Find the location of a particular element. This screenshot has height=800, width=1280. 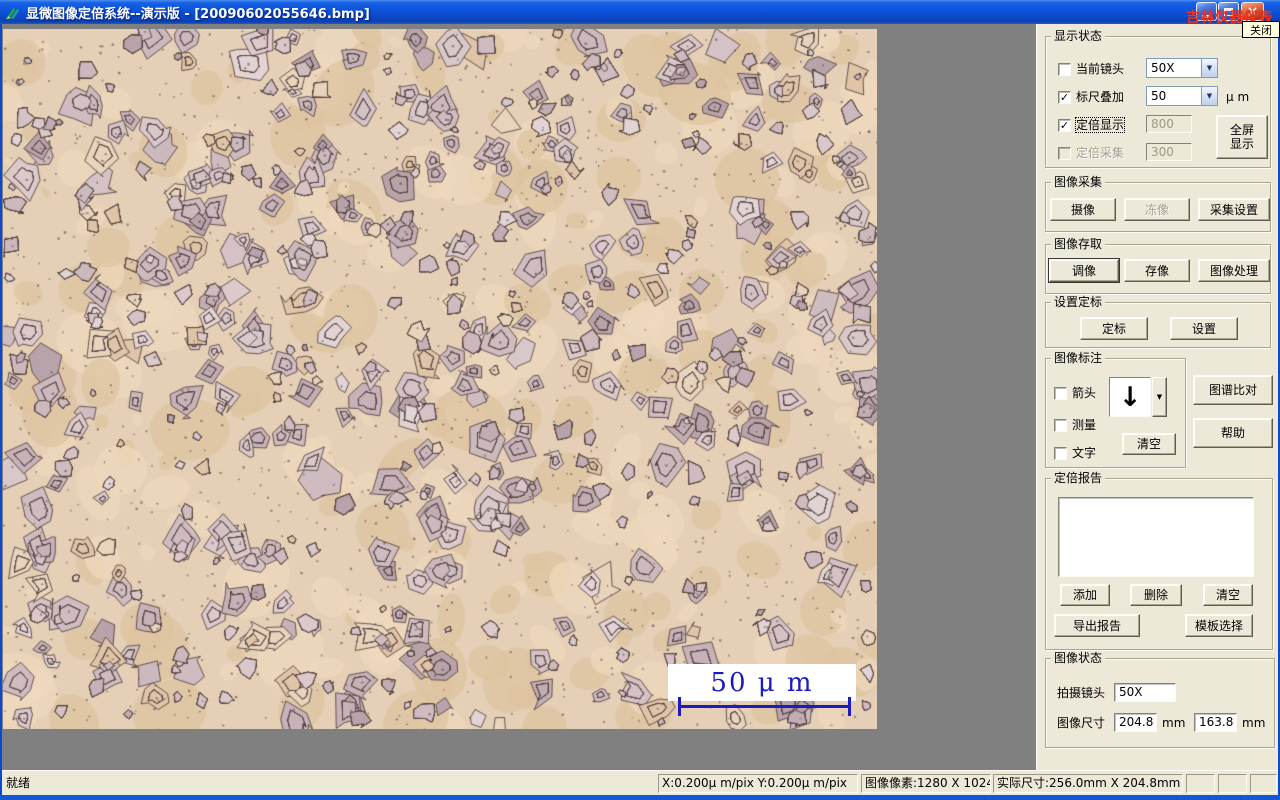

help-button: 帮助 is located at coordinates (1233, 433).